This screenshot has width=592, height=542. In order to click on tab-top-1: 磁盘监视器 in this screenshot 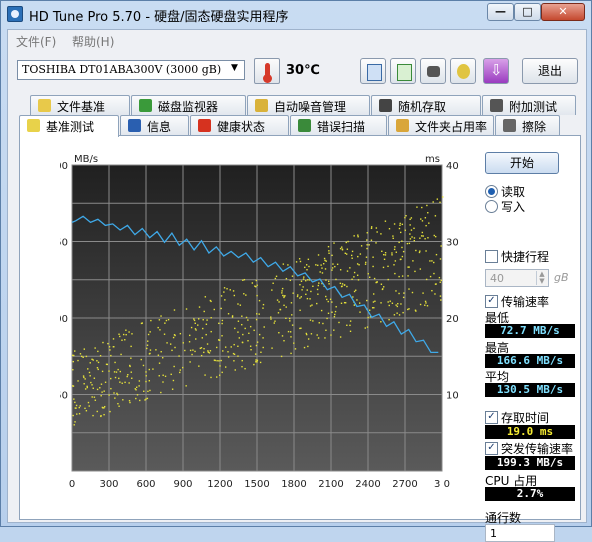, I will do `click(188, 105)`.